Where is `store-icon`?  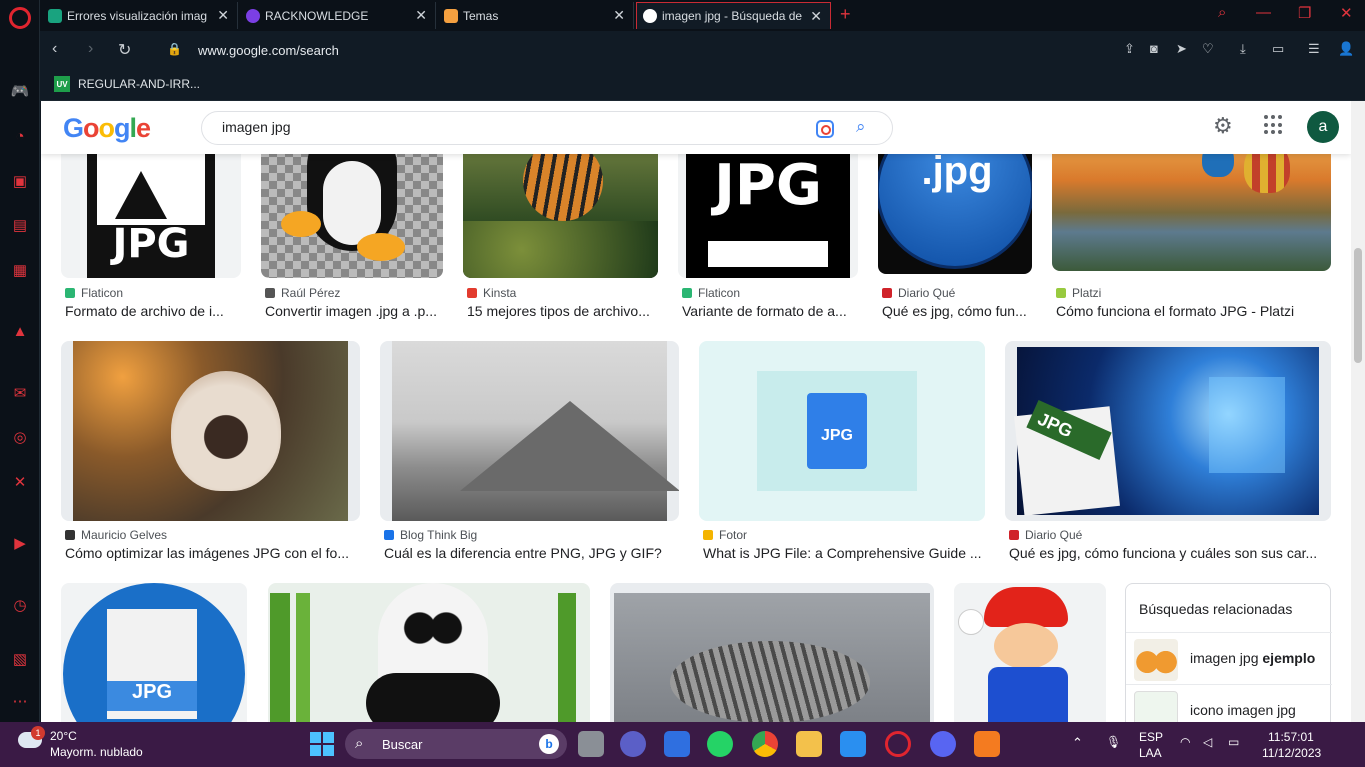 store-icon is located at coordinates (677, 744).